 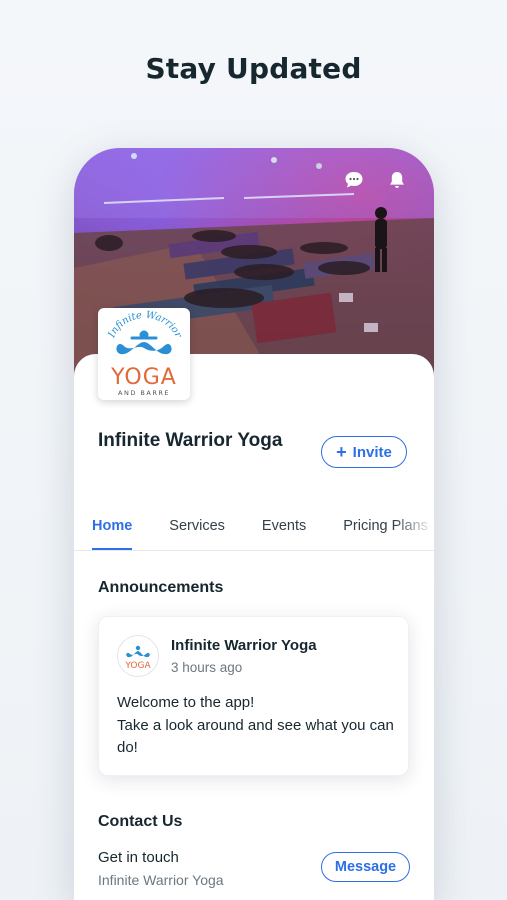 I want to click on bell-icon, so click(x=398, y=181).